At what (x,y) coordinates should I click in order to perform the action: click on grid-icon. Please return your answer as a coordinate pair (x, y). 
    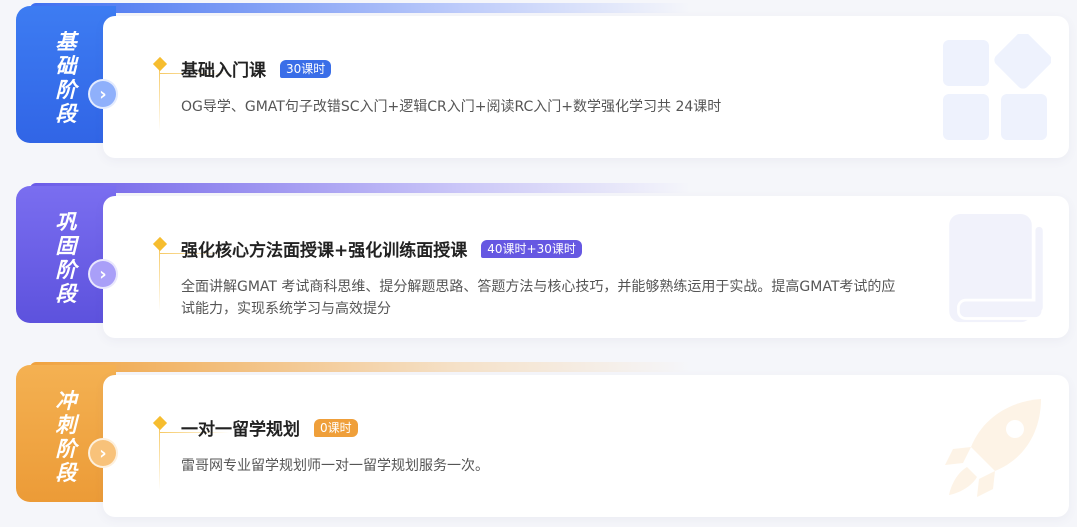
    Looking at the image, I should click on (997, 87).